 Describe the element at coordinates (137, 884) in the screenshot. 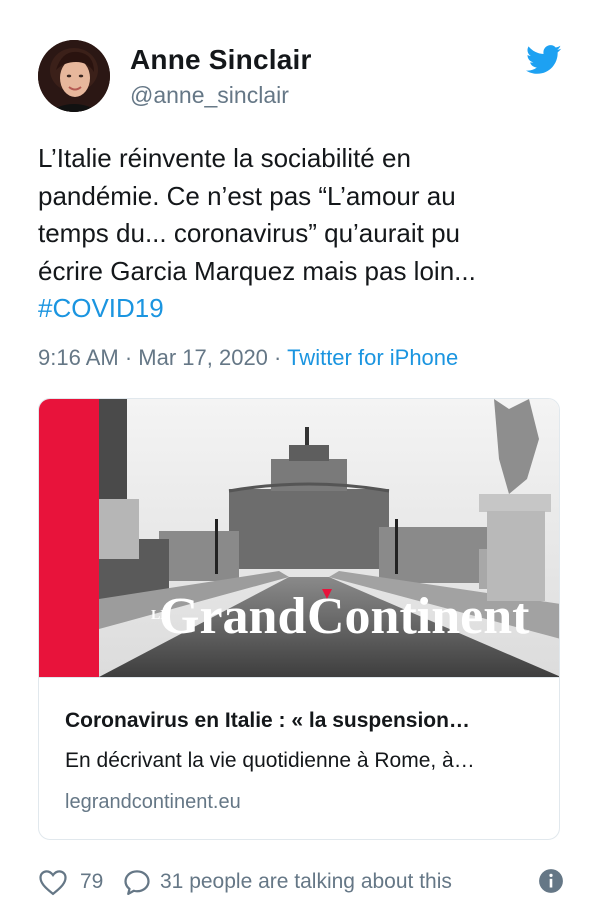

I see `speech-bubble-icon` at that location.